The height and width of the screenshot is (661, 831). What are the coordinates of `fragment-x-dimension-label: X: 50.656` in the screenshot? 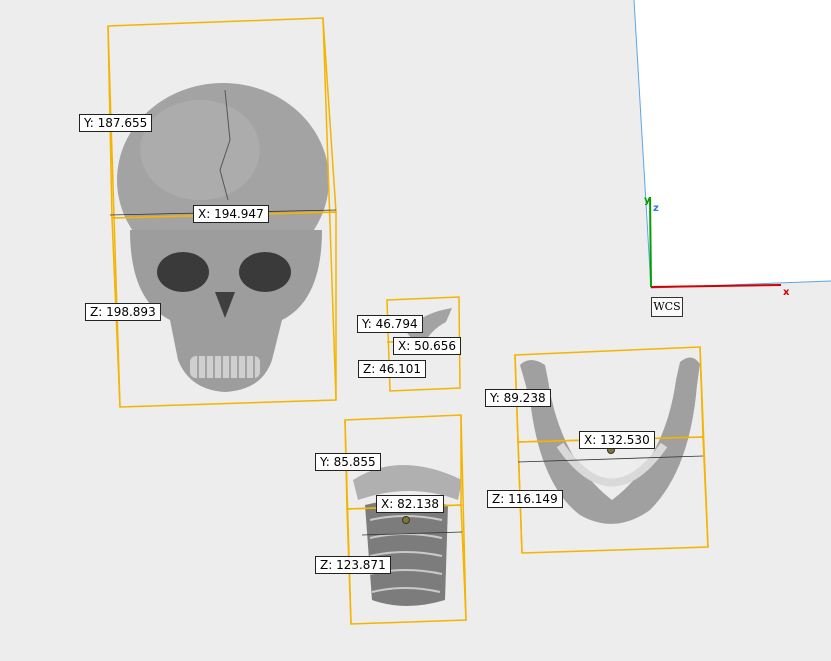 It's located at (427, 346).